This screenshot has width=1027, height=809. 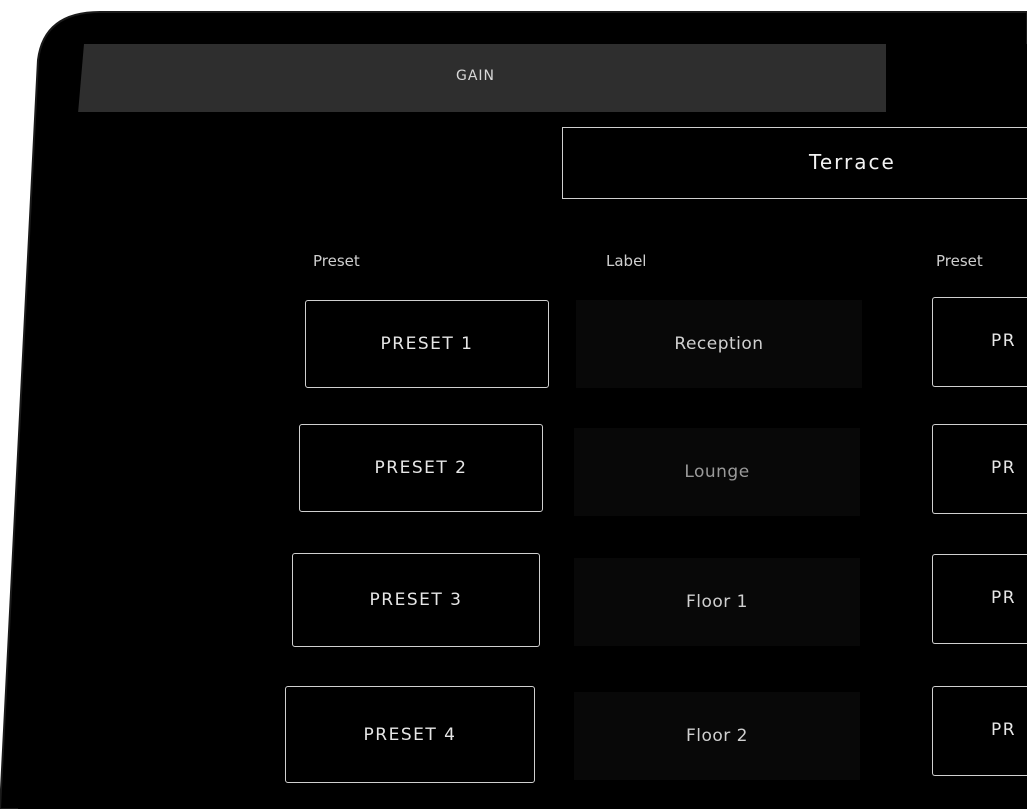 I want to click on tab-gain: GAIN, so click(x=452, y=78).